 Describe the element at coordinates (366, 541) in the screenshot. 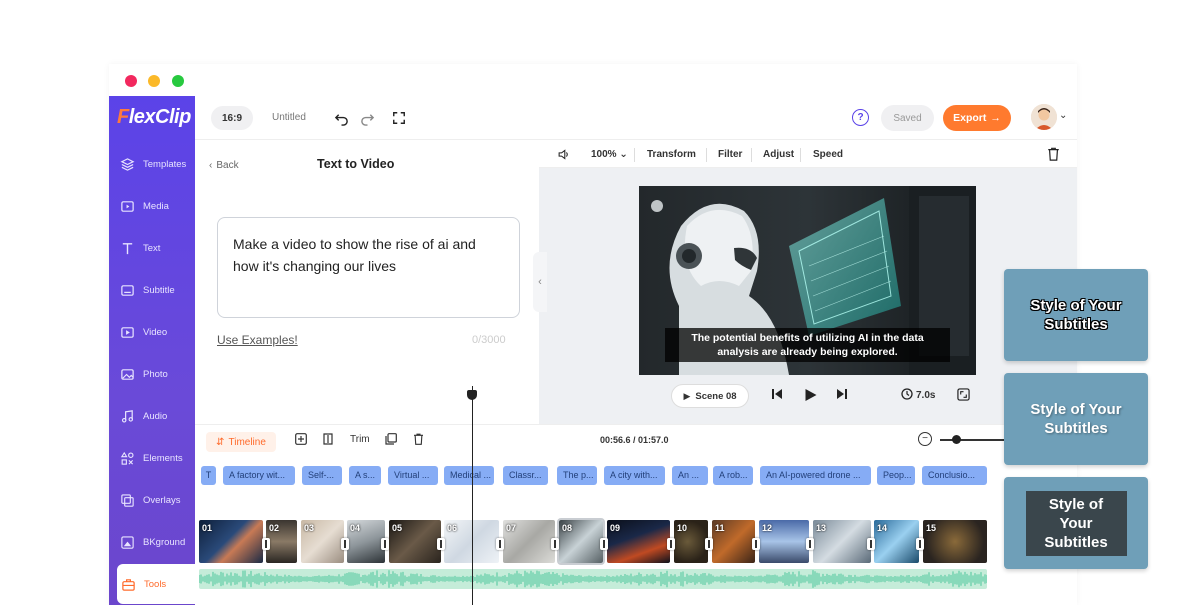

I see `scene-thumbnail: 04` at that location.